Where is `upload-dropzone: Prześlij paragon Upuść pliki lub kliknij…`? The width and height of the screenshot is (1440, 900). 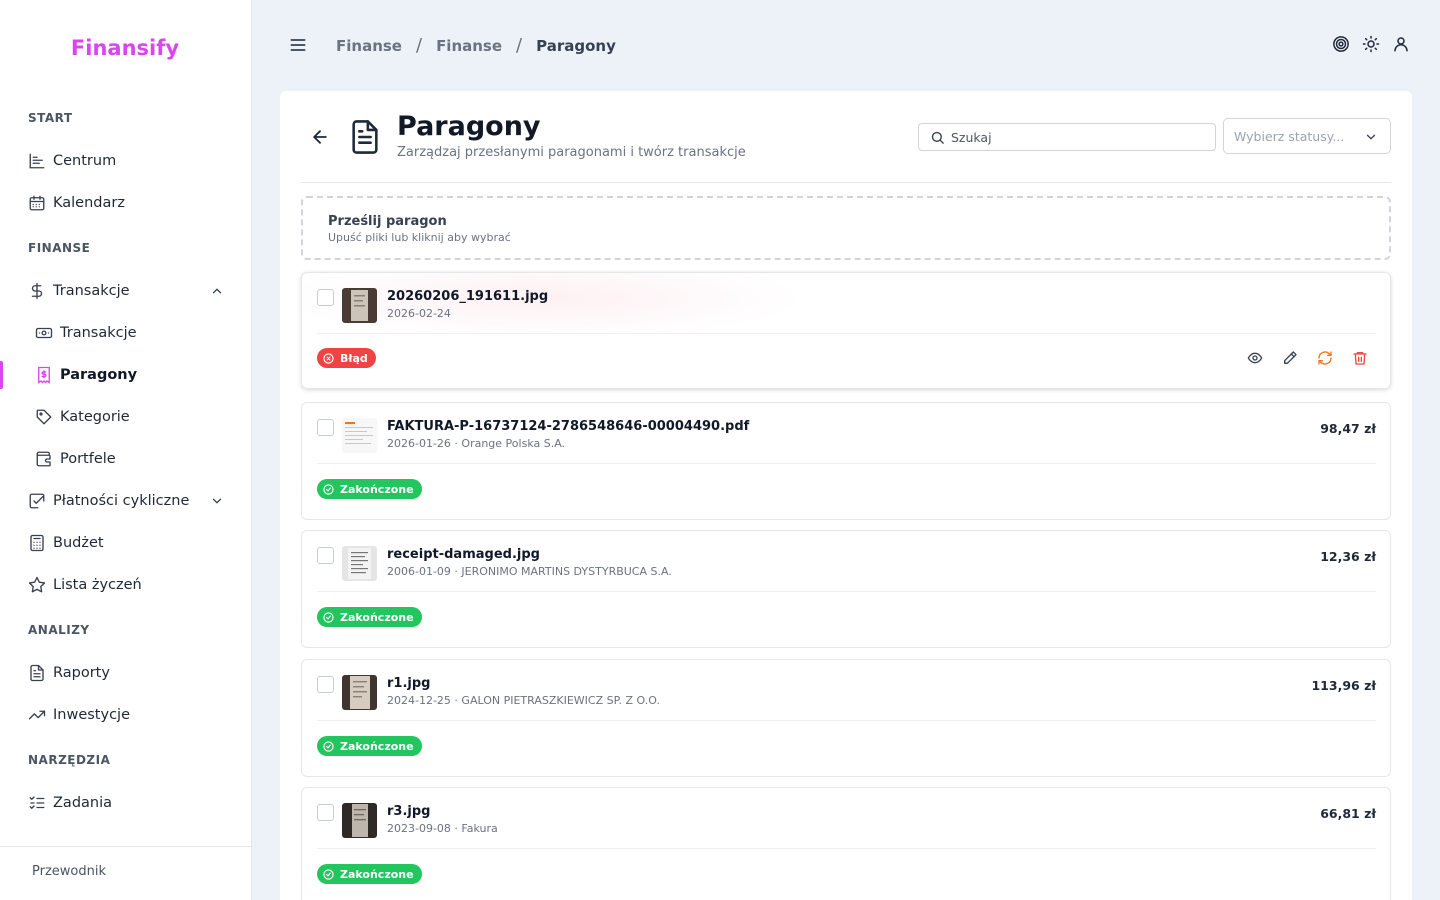
upload-dropzone: Prześlij paragon Upuść pliki lub kliknij… is located at coordinates (846, 228).